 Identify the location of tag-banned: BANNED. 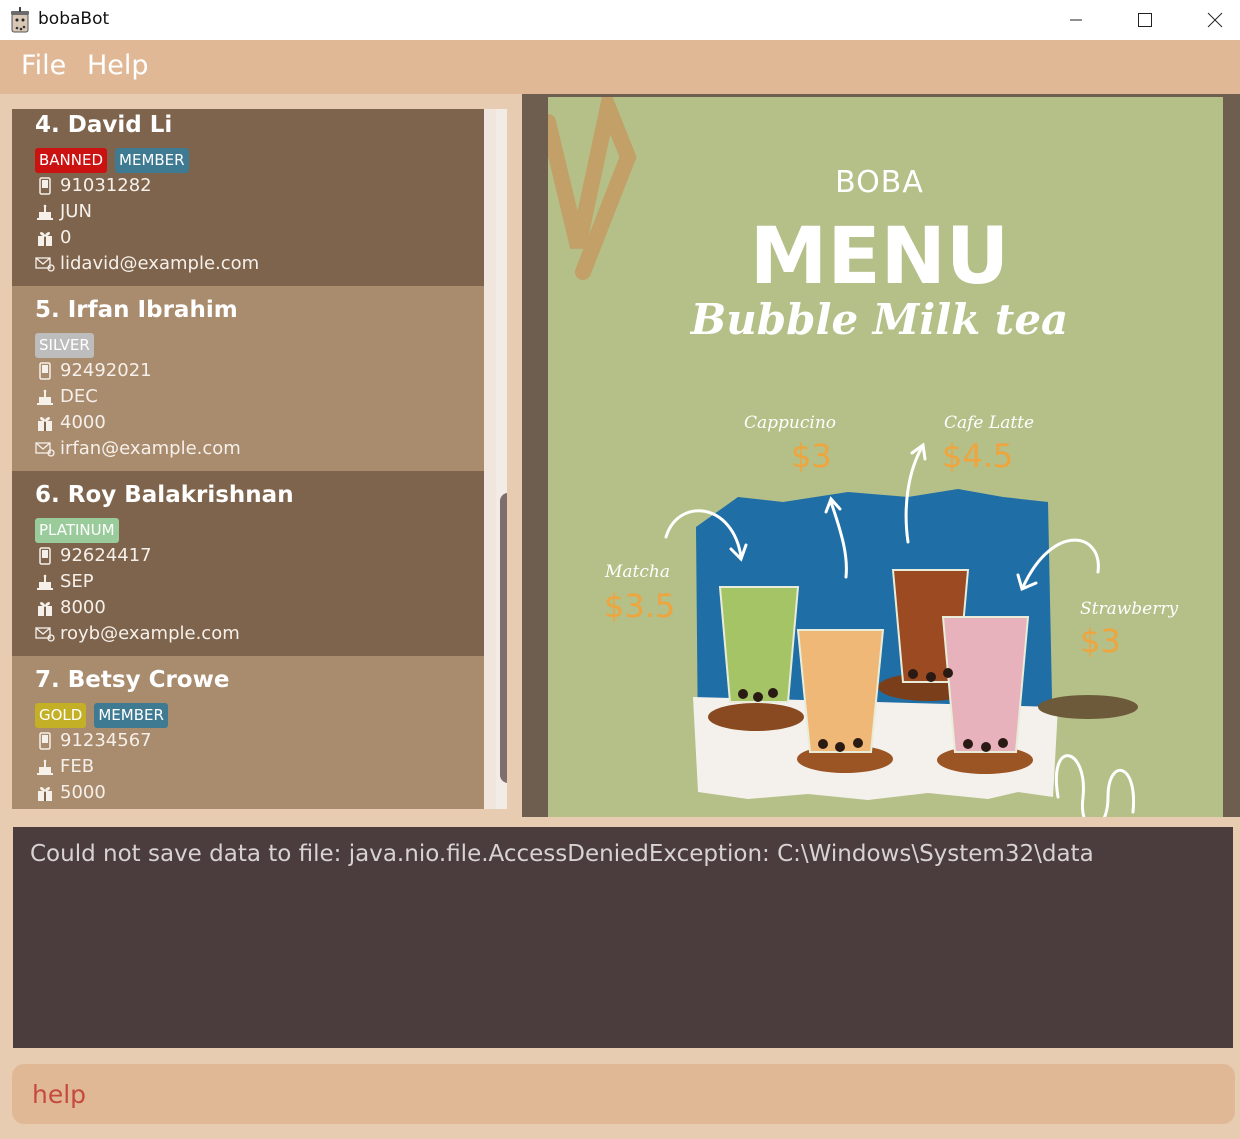
(71, 160).